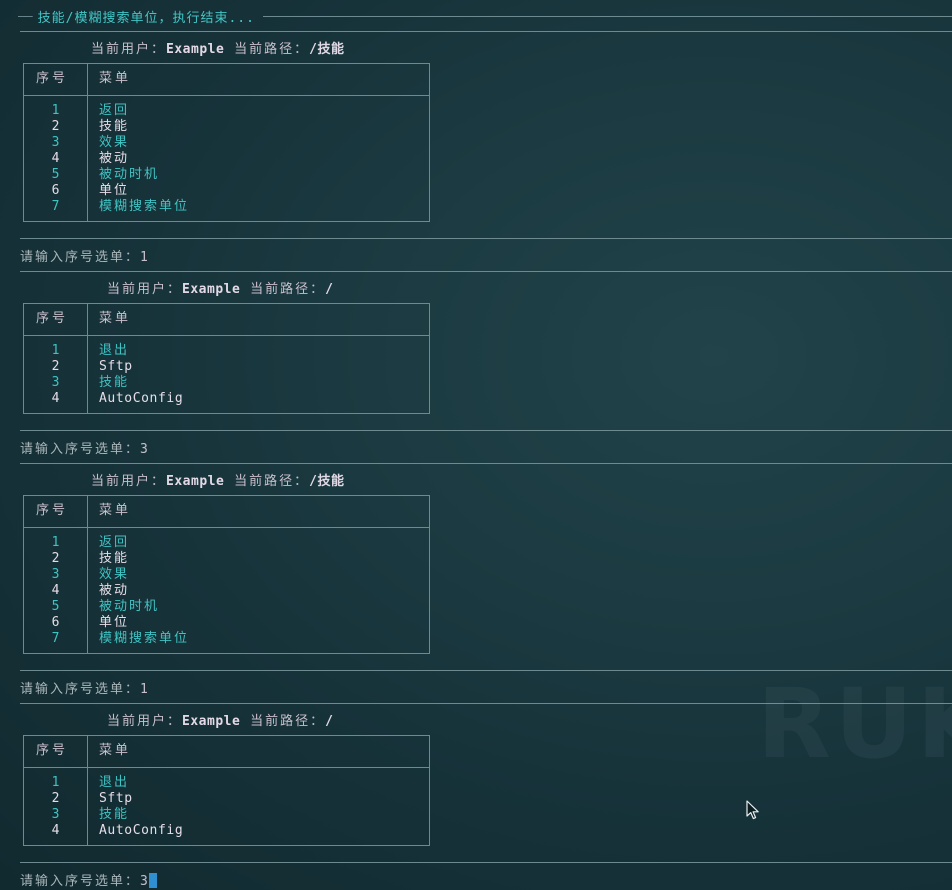 This screenshot has height=890, width=952. What do you see at coordinates (114, 622) in the screenshot?
I see `menu-item-label: 单位` at bounding box center [114, 622].